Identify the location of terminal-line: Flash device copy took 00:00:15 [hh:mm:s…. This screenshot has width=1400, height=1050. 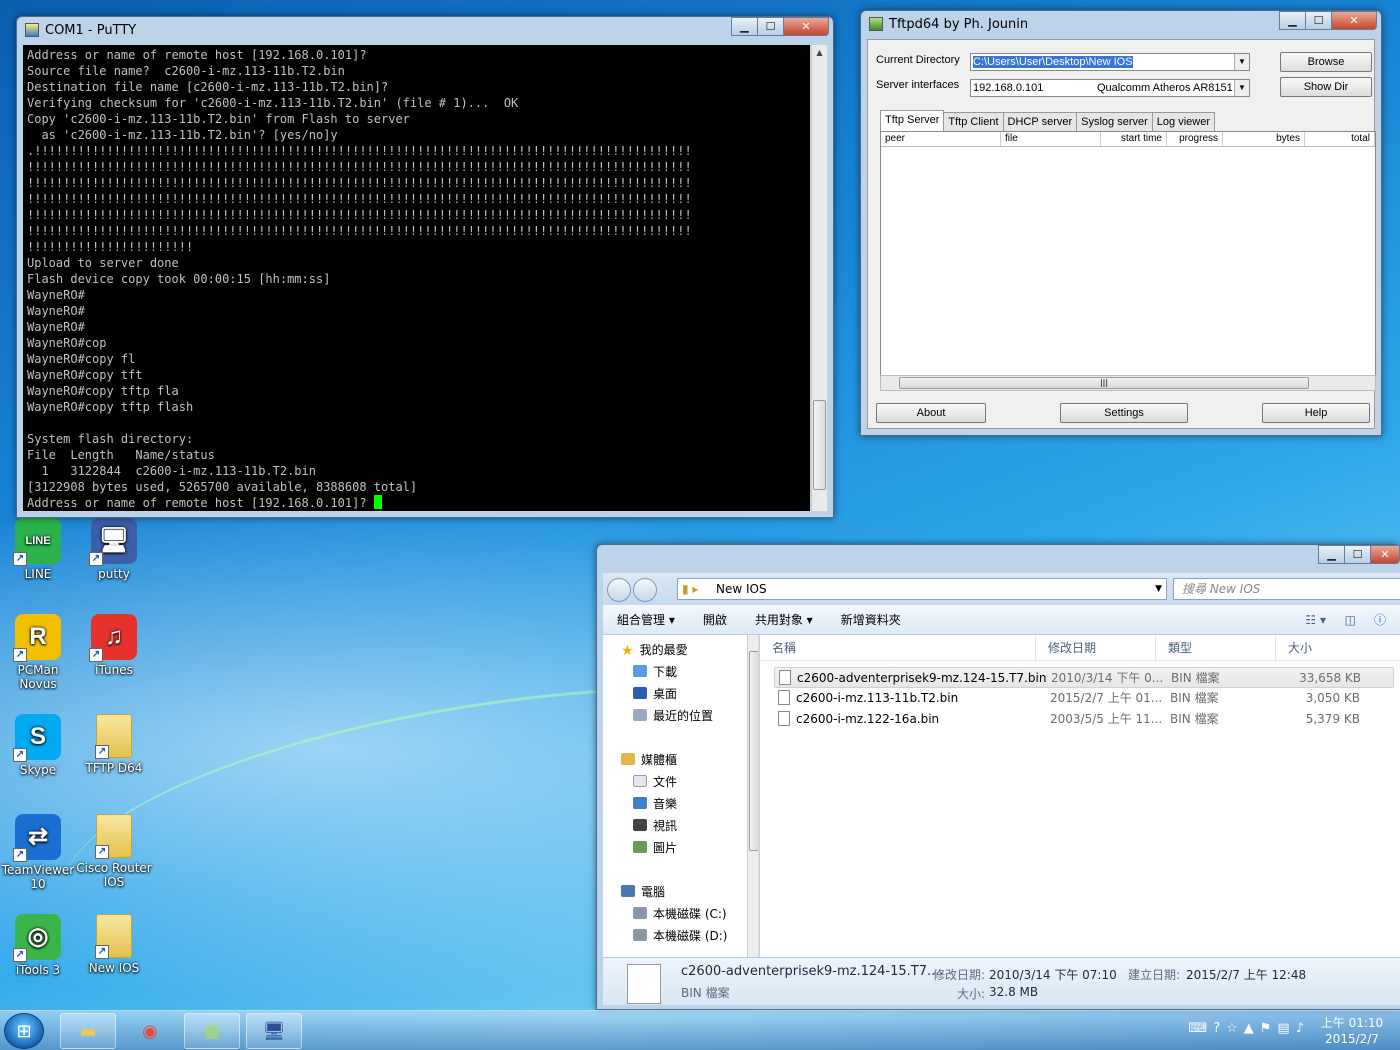
(179, 279).